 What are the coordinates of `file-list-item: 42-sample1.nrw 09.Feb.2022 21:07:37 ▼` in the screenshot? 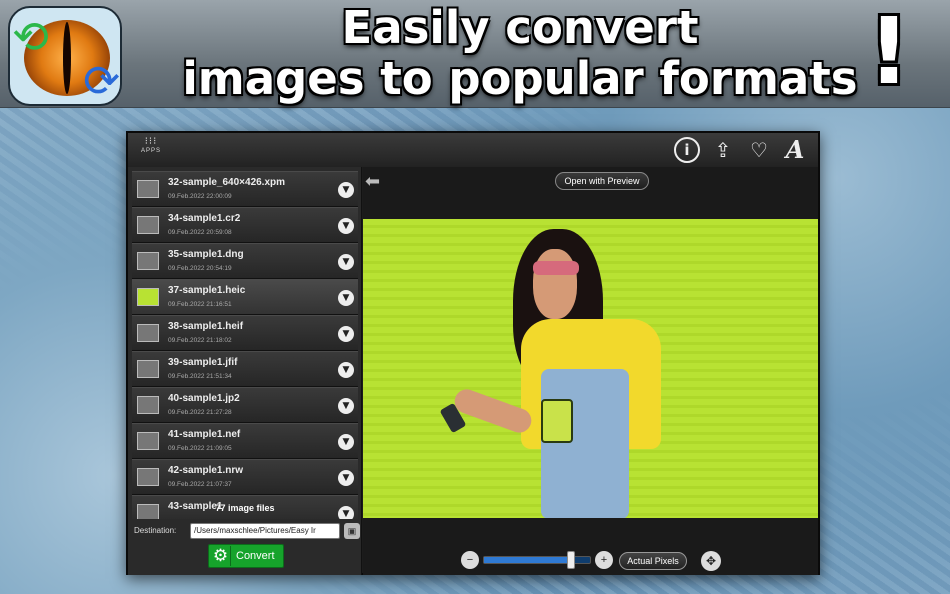 It's located at (245, 477).